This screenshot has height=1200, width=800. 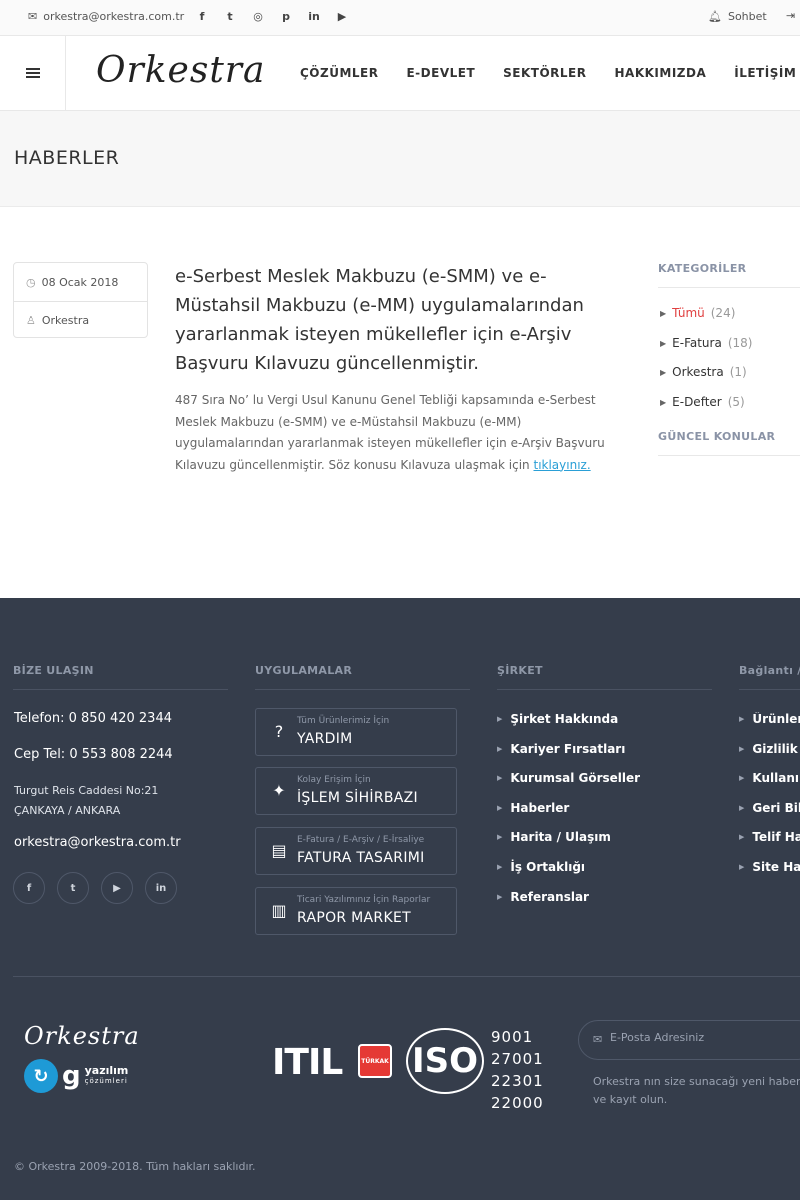 What do you see at coordinates (548, 866) in the screenshot?
I see `footer-link-label: İş Ortaklığı` at bounding box center [548, 866].